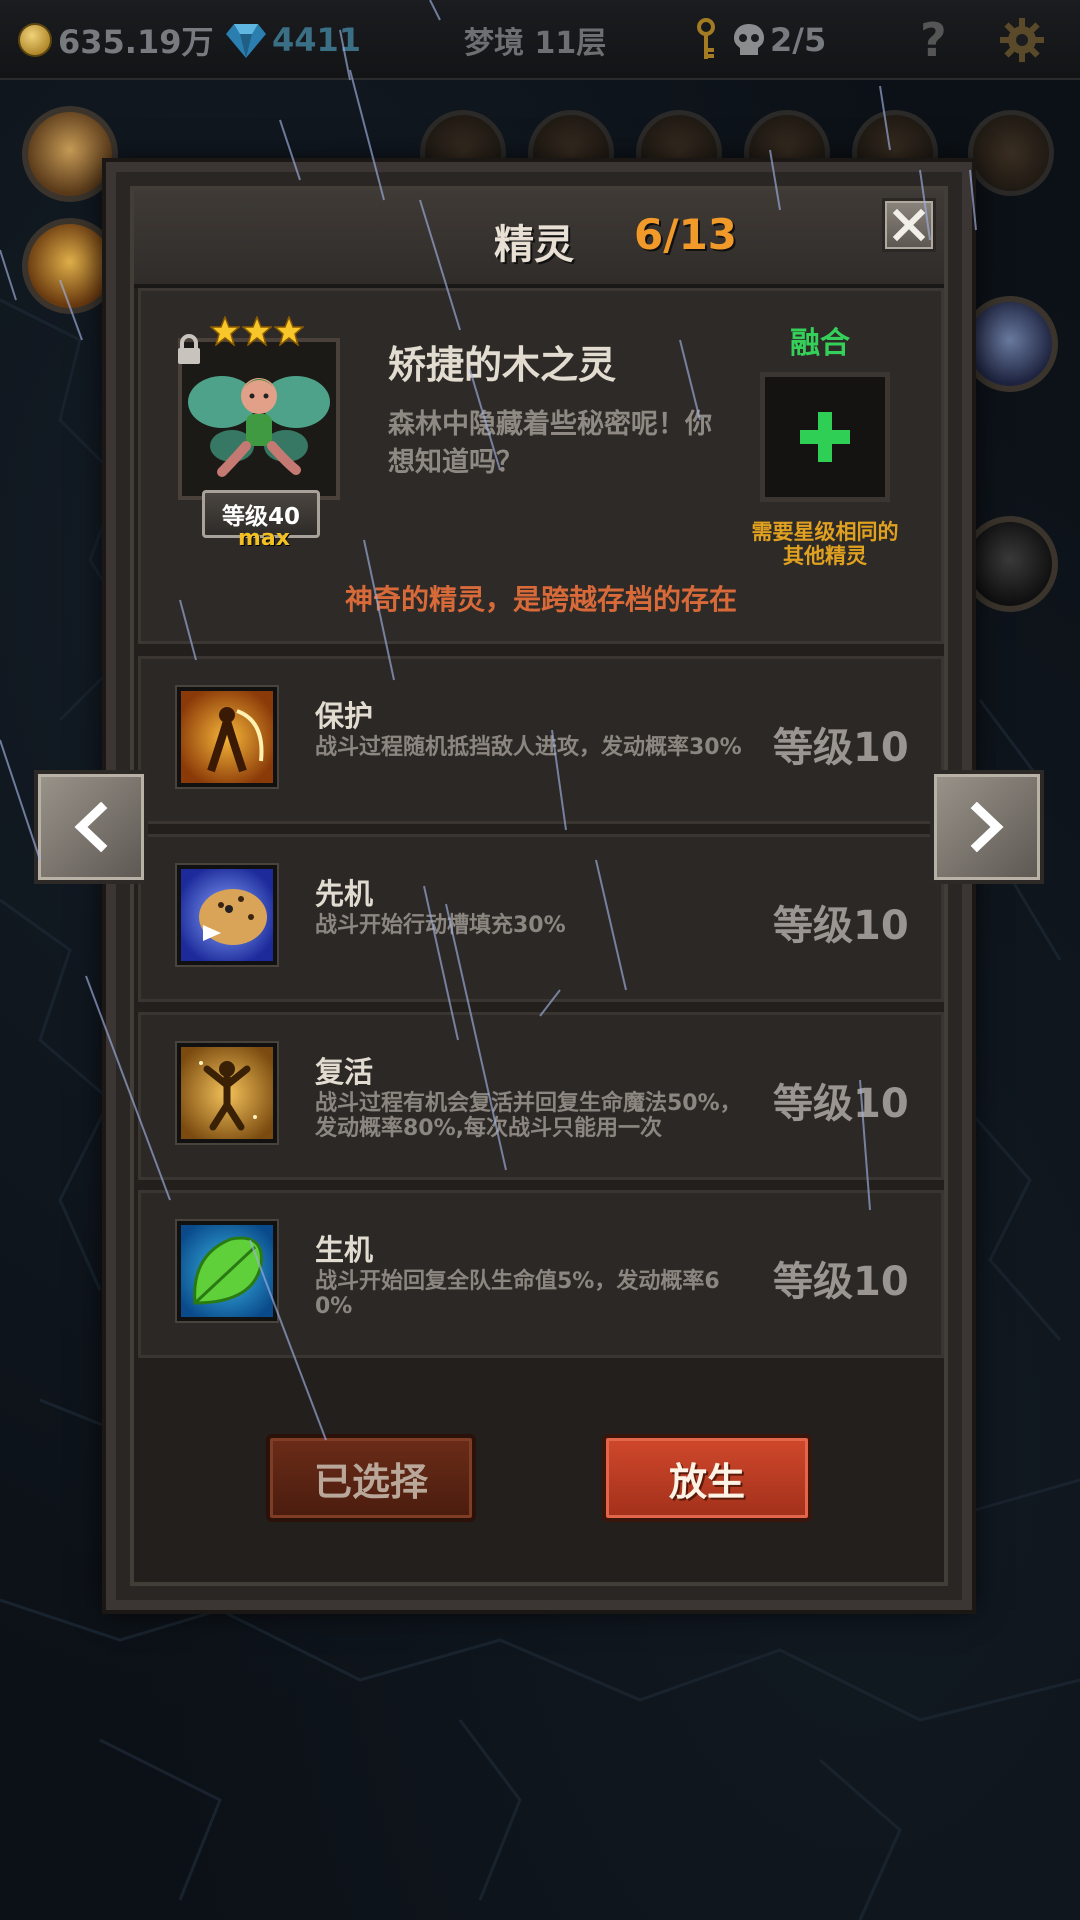 This screenshot has height=1920, width=1080. Describe the element at coordinates (35, 40) in the screenshot. I see `coin-icon` at that location.